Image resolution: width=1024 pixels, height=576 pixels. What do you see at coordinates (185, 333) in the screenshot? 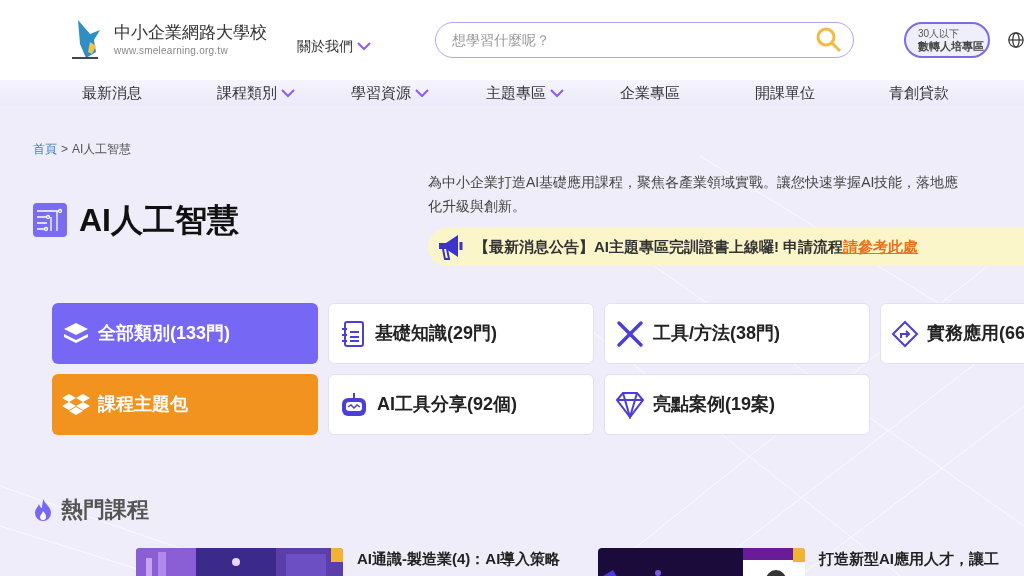
I see `category-button: 全部類別(133門)` at bounding box center [185, 333].